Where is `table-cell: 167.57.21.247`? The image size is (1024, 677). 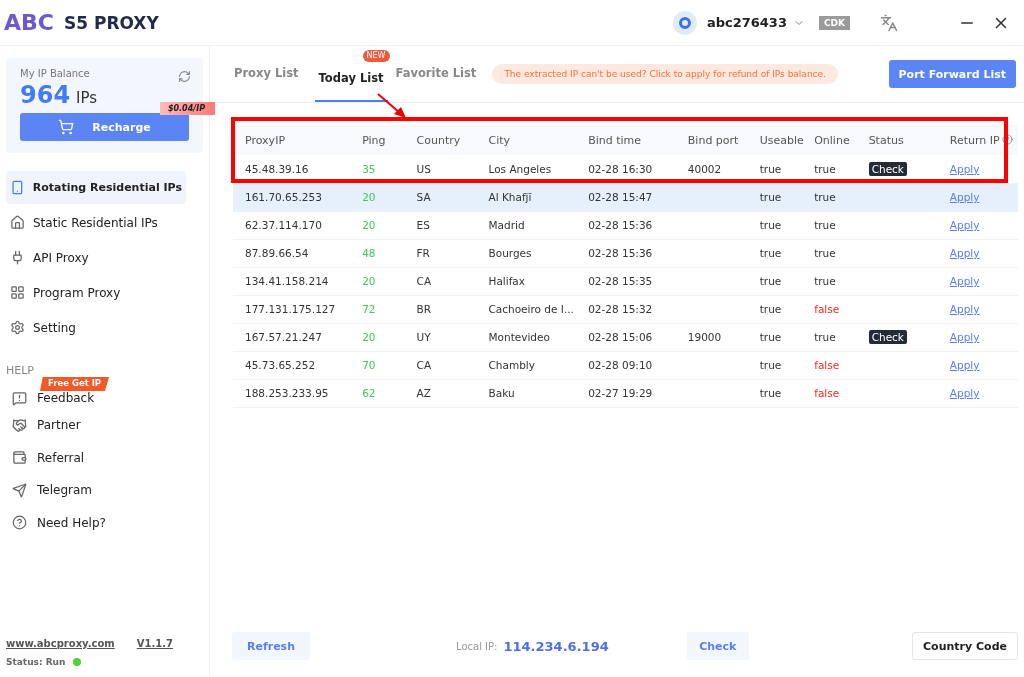
table-cell: 167.57.21.247 is located at coordinates (283, 337).